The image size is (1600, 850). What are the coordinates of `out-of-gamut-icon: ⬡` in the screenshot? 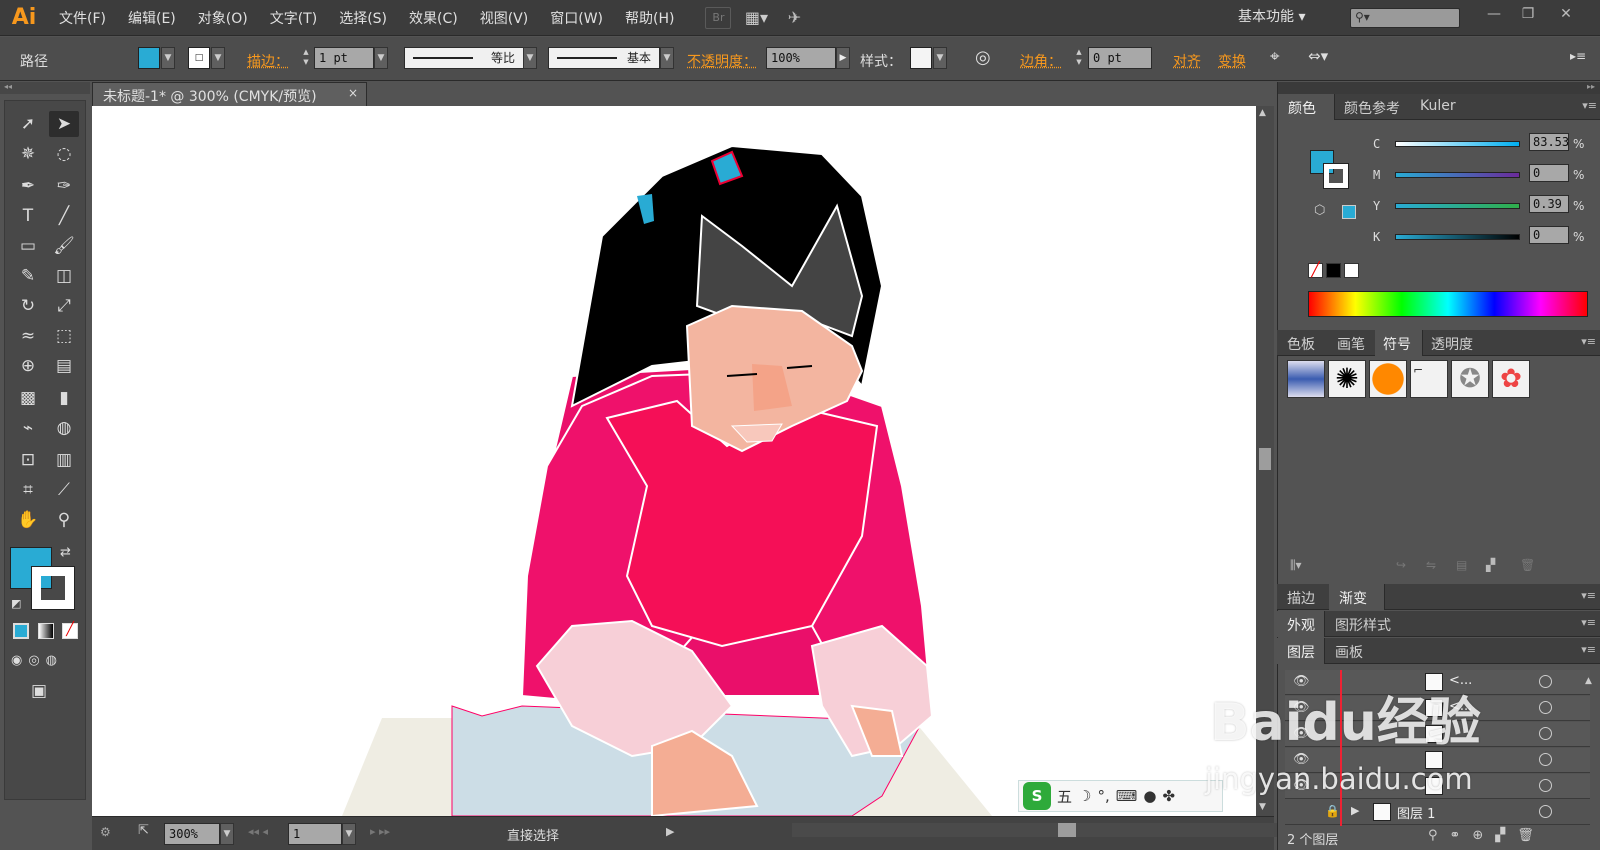 It's located at (1319, 210).